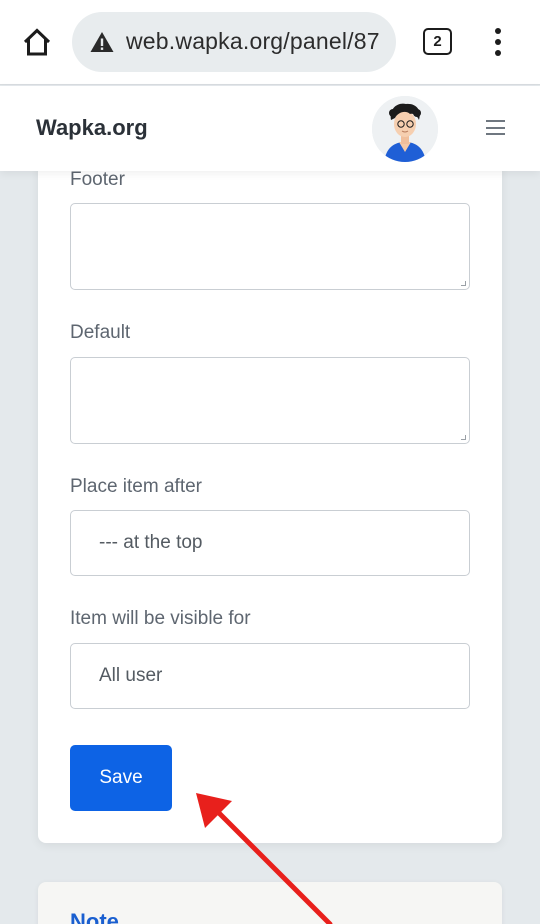  What do you see at coordinates (270, 128) in the screenshot?
I see `site-header: Wapka.org` at bounding box center [270, 128].